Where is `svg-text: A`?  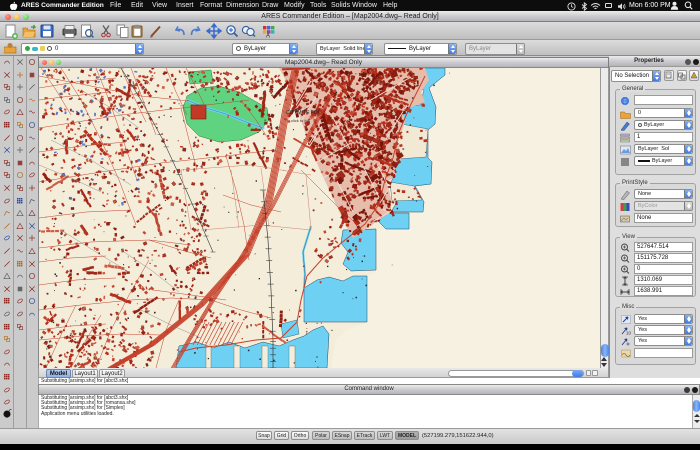
svg-text: A is located at coordinates (268, 37).